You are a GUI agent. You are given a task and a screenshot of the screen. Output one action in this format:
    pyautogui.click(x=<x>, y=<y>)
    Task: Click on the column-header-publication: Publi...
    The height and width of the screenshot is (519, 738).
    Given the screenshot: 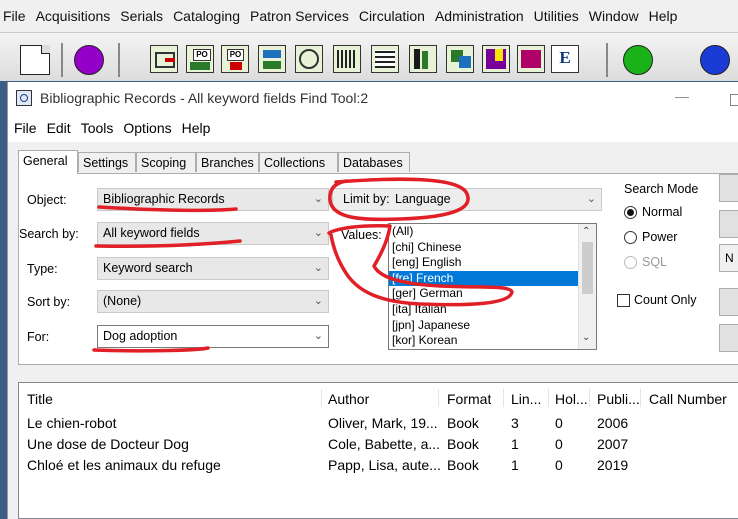 What is the action you would take?
    pyautogui.click(x=618, y=399)
    